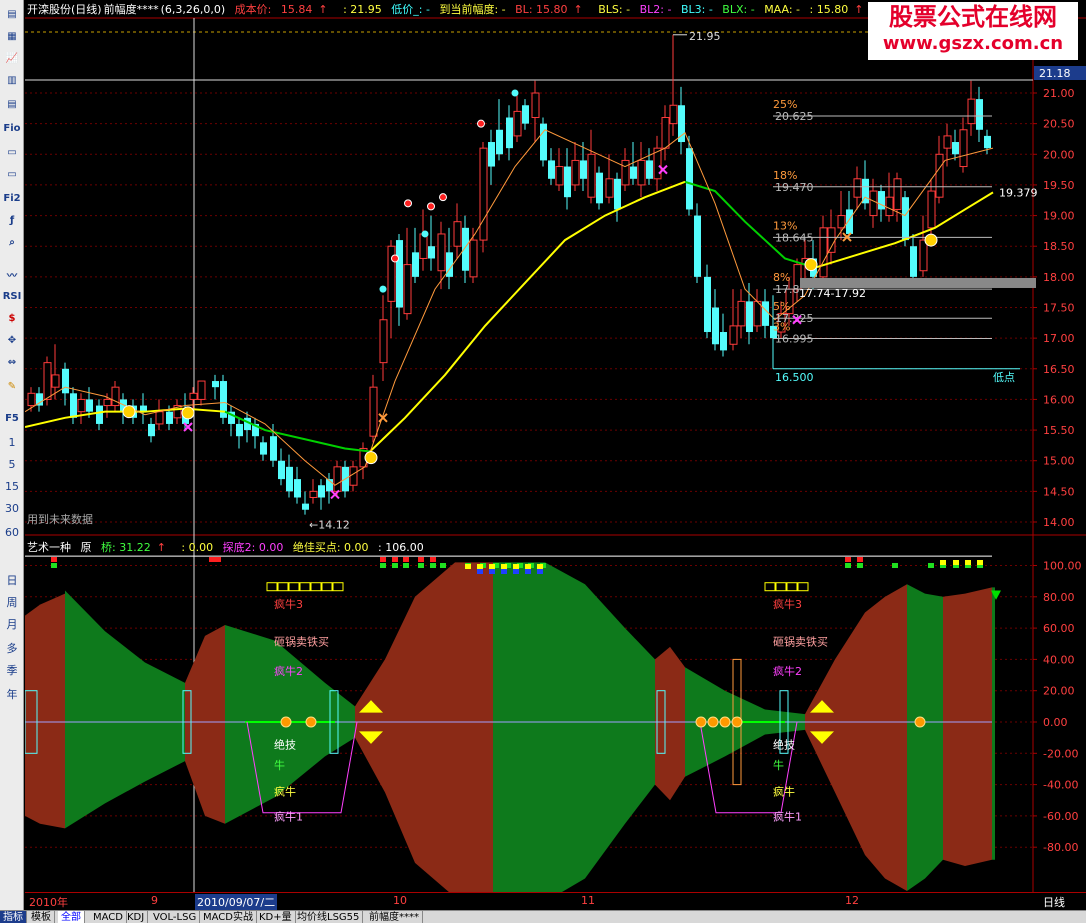  I want to click on period-60min: 60, so click(12, 532).